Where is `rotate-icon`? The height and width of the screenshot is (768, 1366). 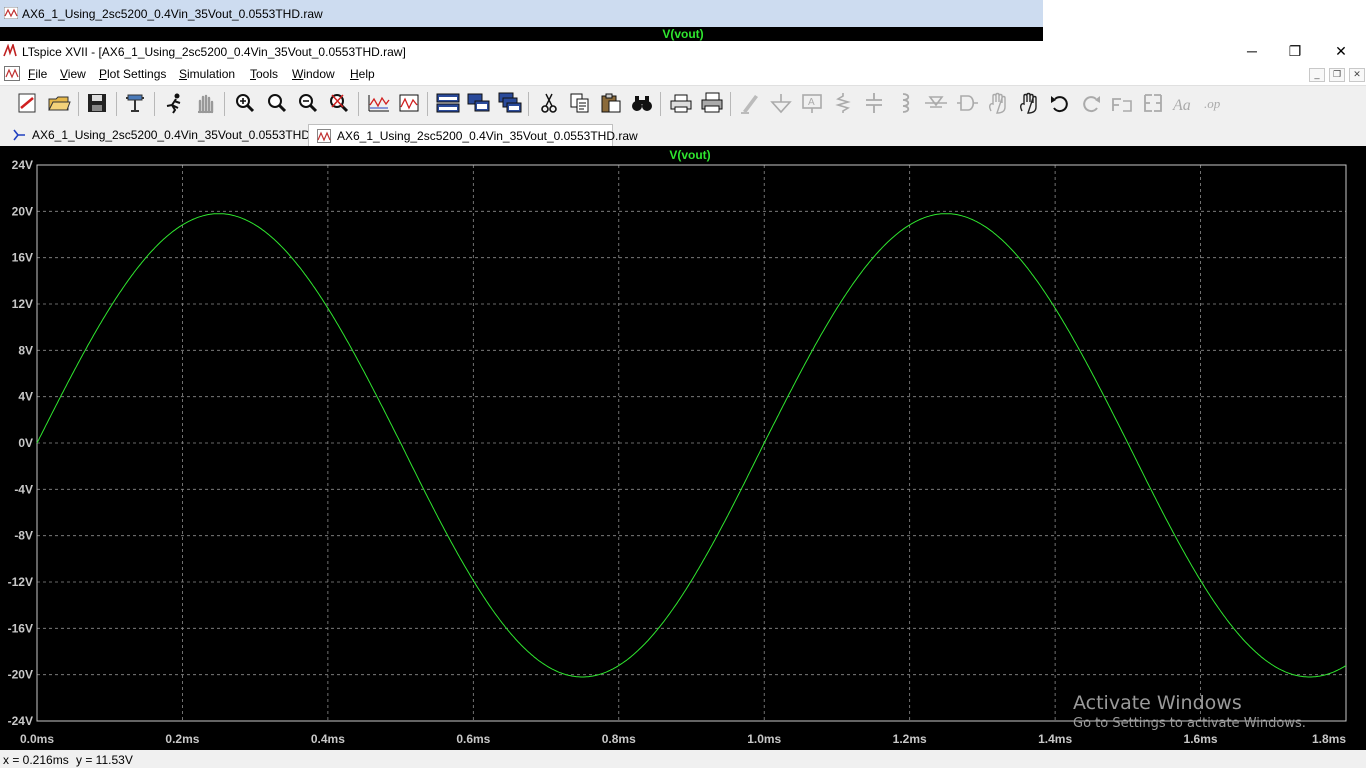 rotate-icon is located at coordinates (1122, 103).